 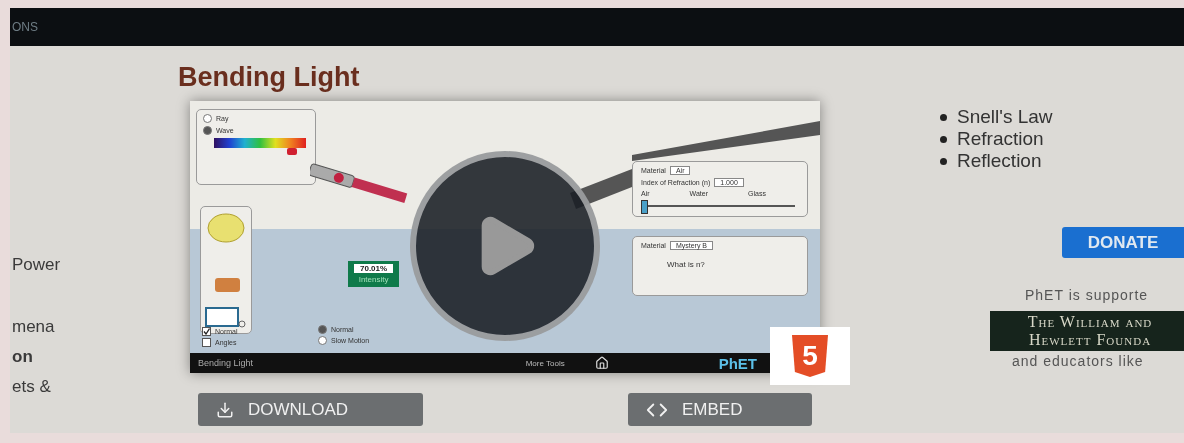 What do you see at coordinates (269, 77) in the screenshot?
I see `page-title: Bending Light` at bounding box center [269, 77].